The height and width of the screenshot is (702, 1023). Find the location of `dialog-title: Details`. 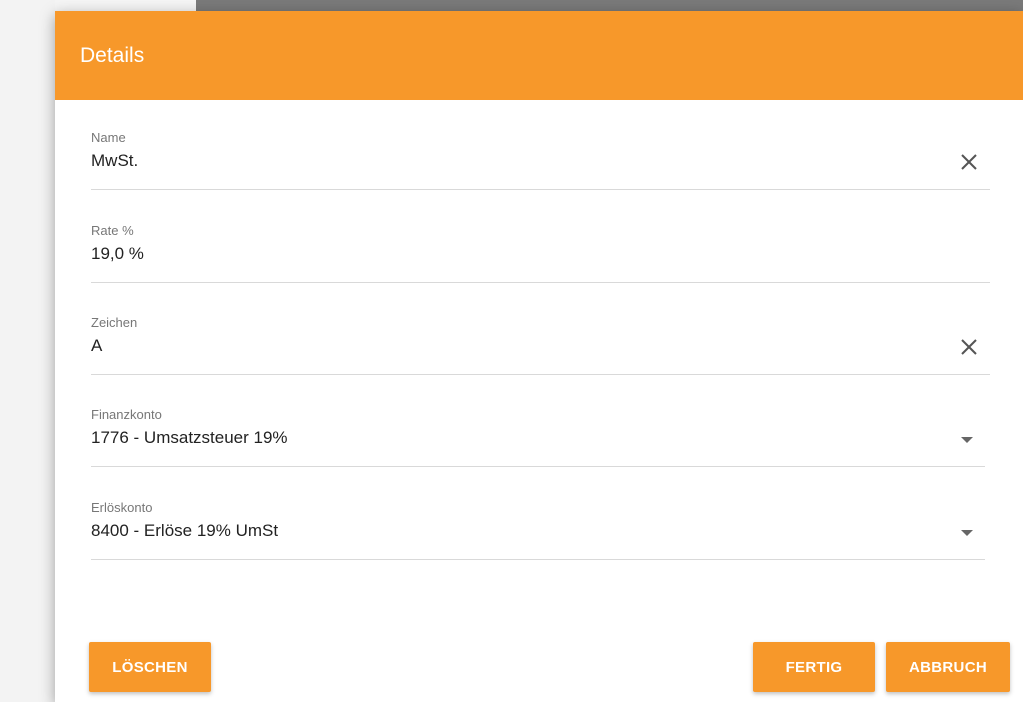

dialog-title: Details is located at coordinates (112, 55).